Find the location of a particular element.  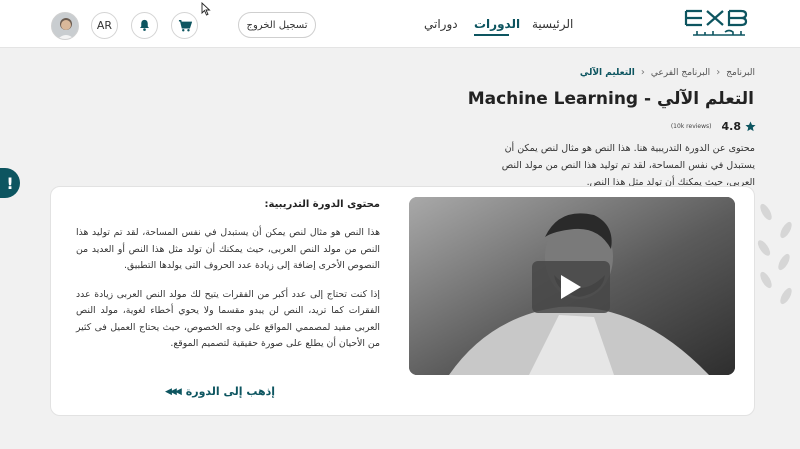

brand-logo is located at coordinates (716, 24).